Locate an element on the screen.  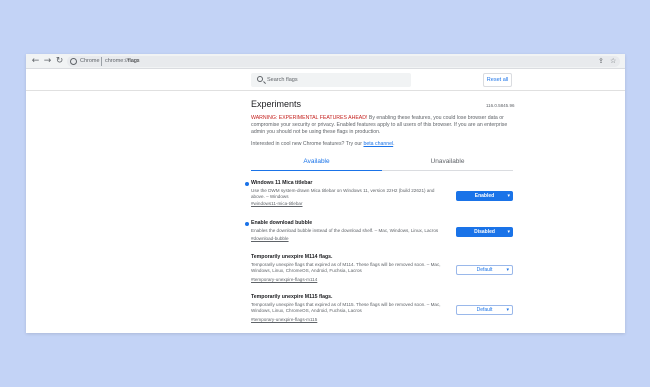
tab-unavailable: Unavailable is located at coordinates (447, 161).